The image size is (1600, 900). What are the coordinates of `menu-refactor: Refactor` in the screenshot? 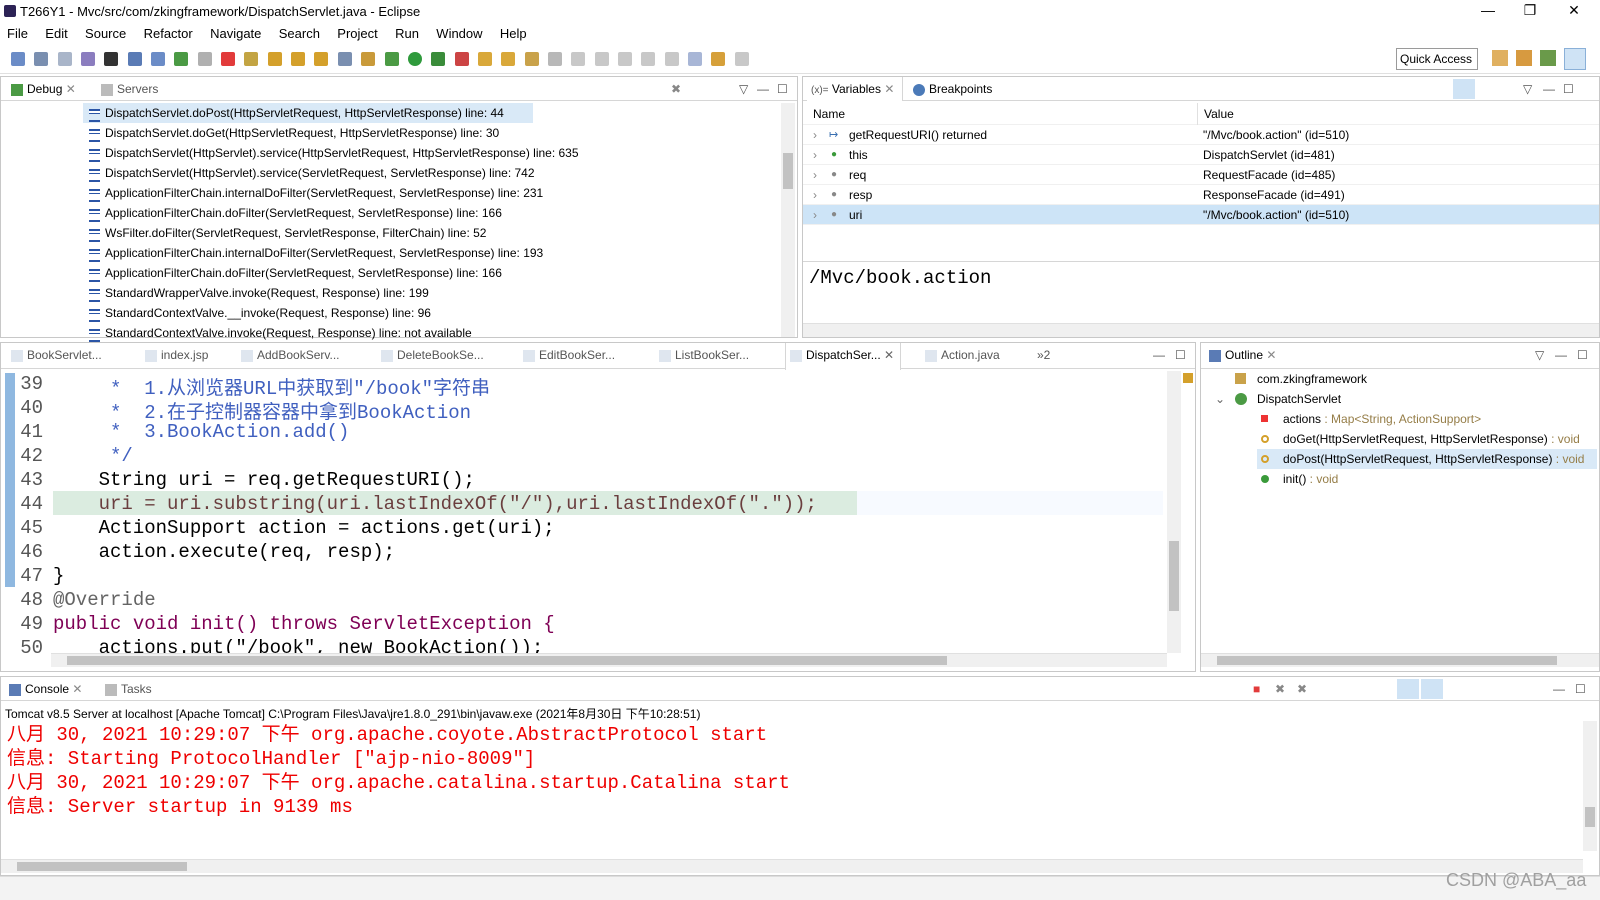 It's located at (168, 34).